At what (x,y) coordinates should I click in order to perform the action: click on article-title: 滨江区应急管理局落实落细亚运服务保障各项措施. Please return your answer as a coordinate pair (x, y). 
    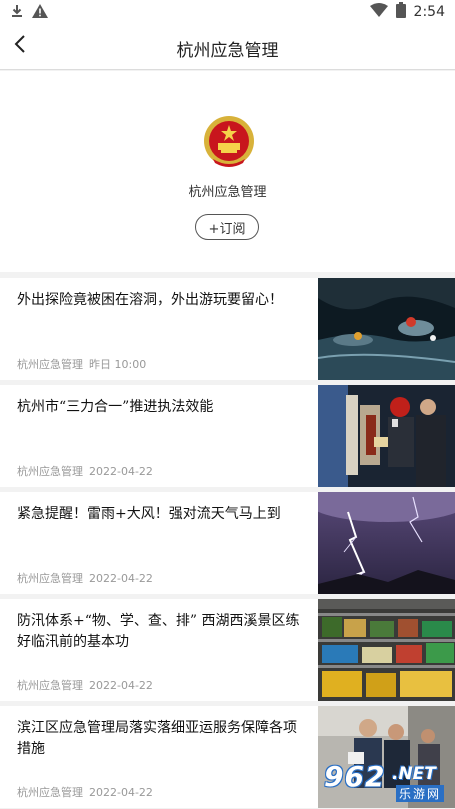
    Looking at the image, I should click on (157, 738).